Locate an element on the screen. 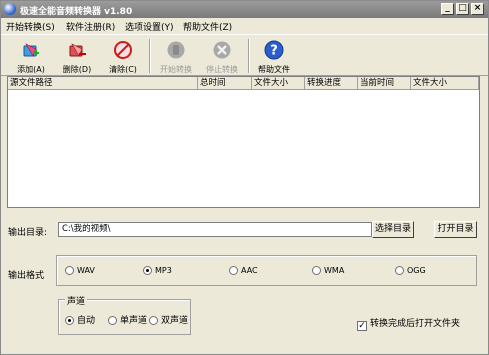 The image size is (489, 355). help-button: ? 帮助文件 is located at coordinates (274, 57).